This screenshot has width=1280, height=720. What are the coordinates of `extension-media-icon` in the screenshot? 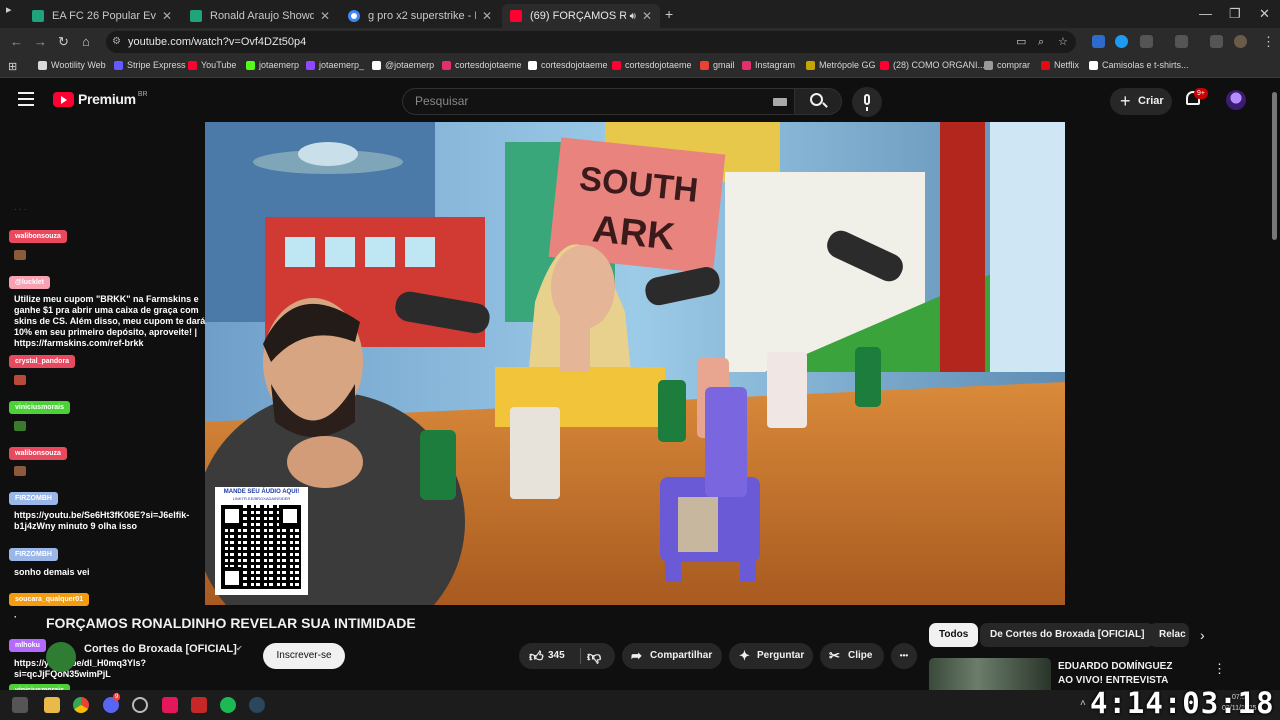 It's located at (1181, 41).